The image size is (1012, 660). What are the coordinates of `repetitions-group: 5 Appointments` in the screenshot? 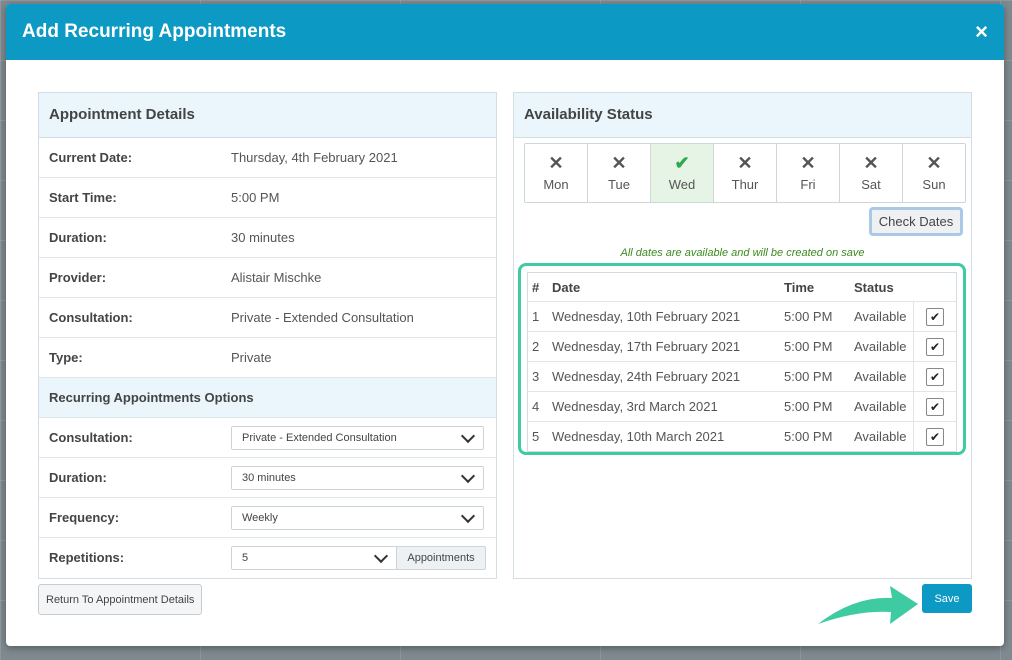 It's located at (358, 557).